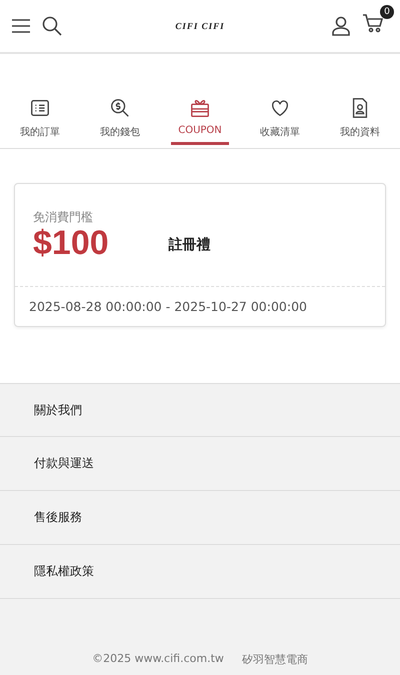 The image size is (400, 675). I want to click on company-name: 矽羽智慧電商, so click(275, 659).